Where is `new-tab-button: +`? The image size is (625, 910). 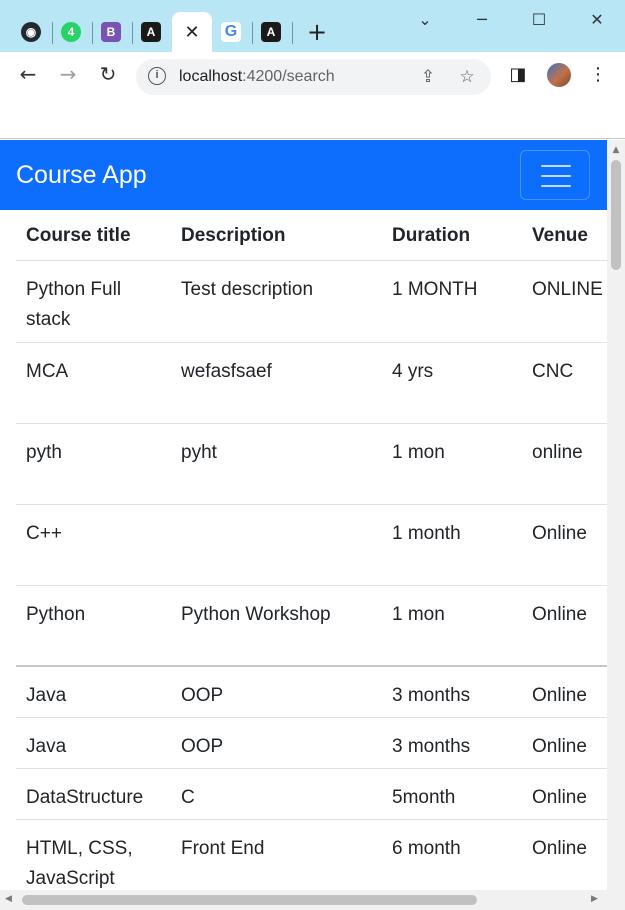 new-tab-button: + is located at coordinates (317, 33).